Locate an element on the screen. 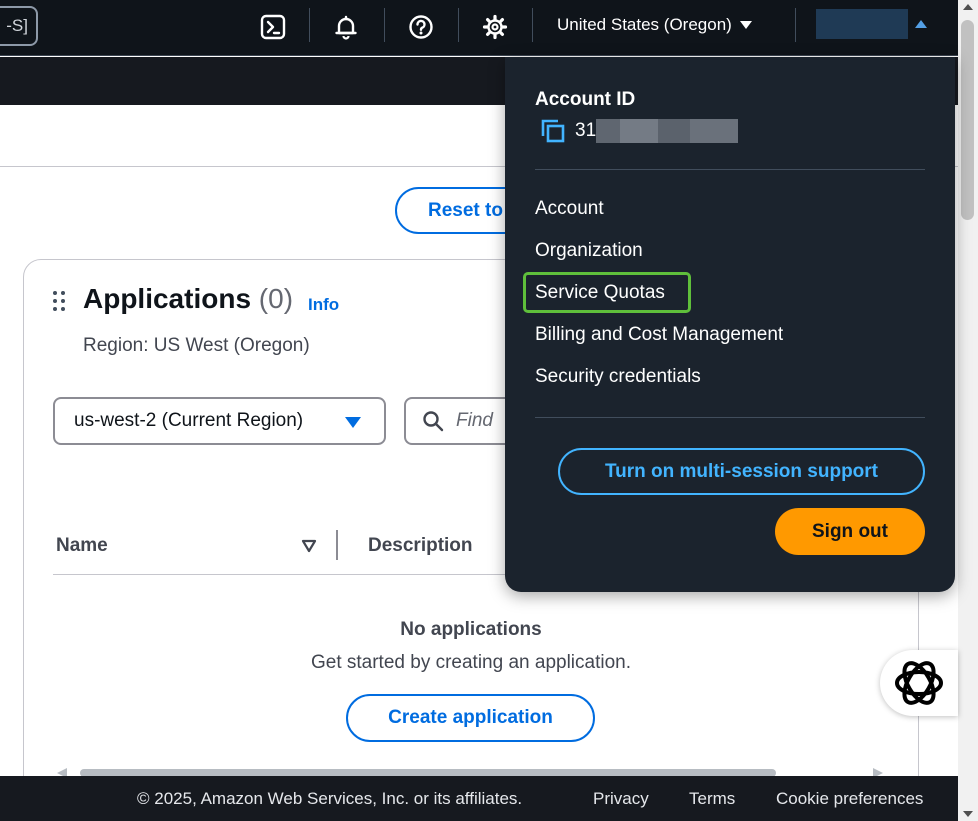 This screenshot has width=978, height=821. footer-link-cookie-preferences: Cookie preferences is located at coordinates (849, 799).